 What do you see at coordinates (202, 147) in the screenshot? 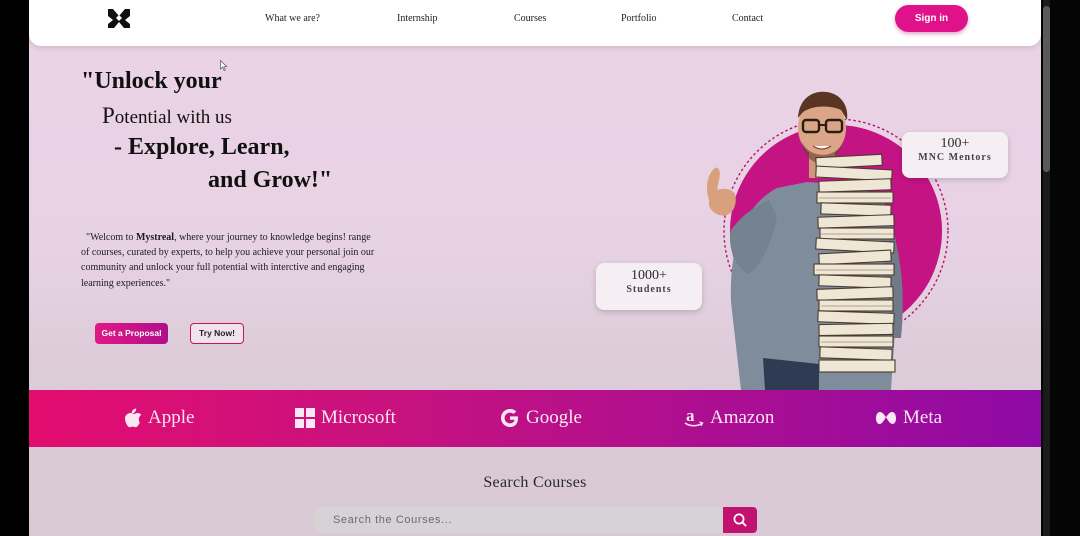
I see `hero-headline-line-3: - Explore, Learn,` at bounding box center [202, 147].